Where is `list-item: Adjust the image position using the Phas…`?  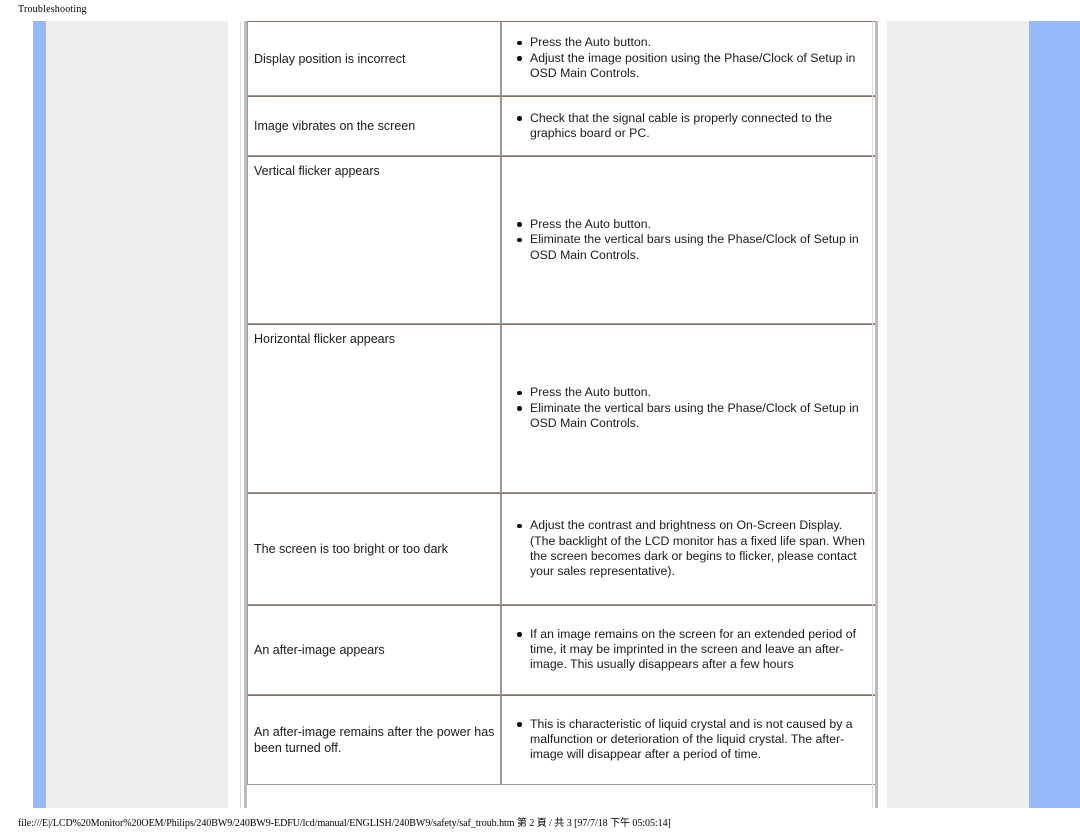
list-item: Adjust the image position using the Phas… is located at coordinates (691, 66).